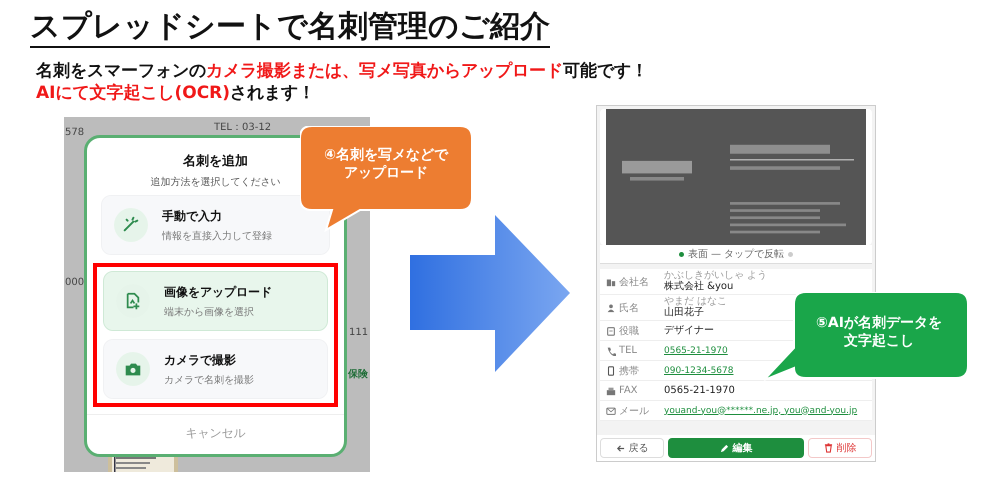 Image resolution: width=1000 pixels, height=492 pixels. Describe the element at coordinates (74, 282) in the screenshot. I see `backdrop-text: 000` at that location.